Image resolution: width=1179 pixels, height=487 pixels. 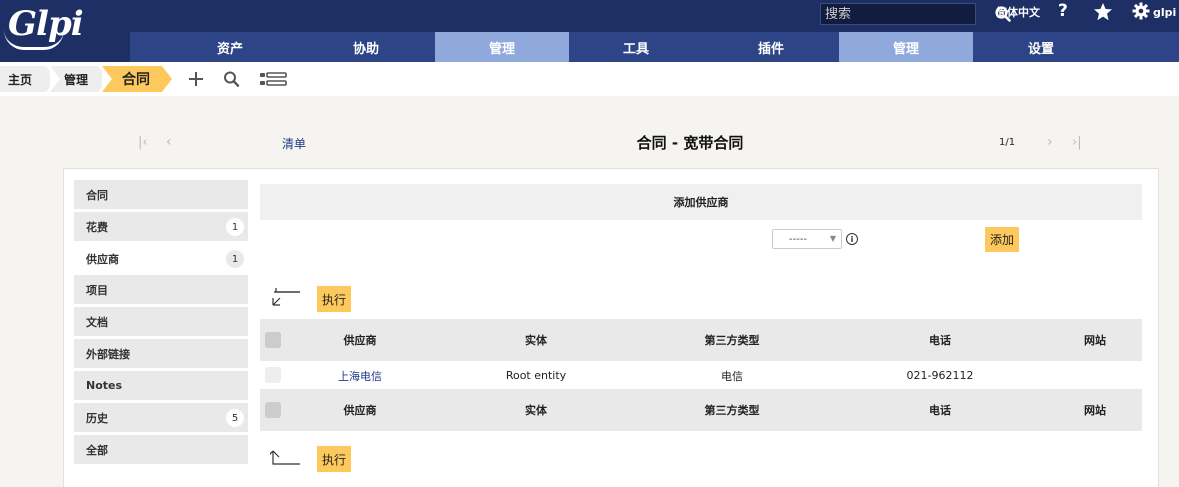 What do you see at coordinates (1141, 11) in the screenshot?
I see `gear-icon` at bounding box center [1141, 11].